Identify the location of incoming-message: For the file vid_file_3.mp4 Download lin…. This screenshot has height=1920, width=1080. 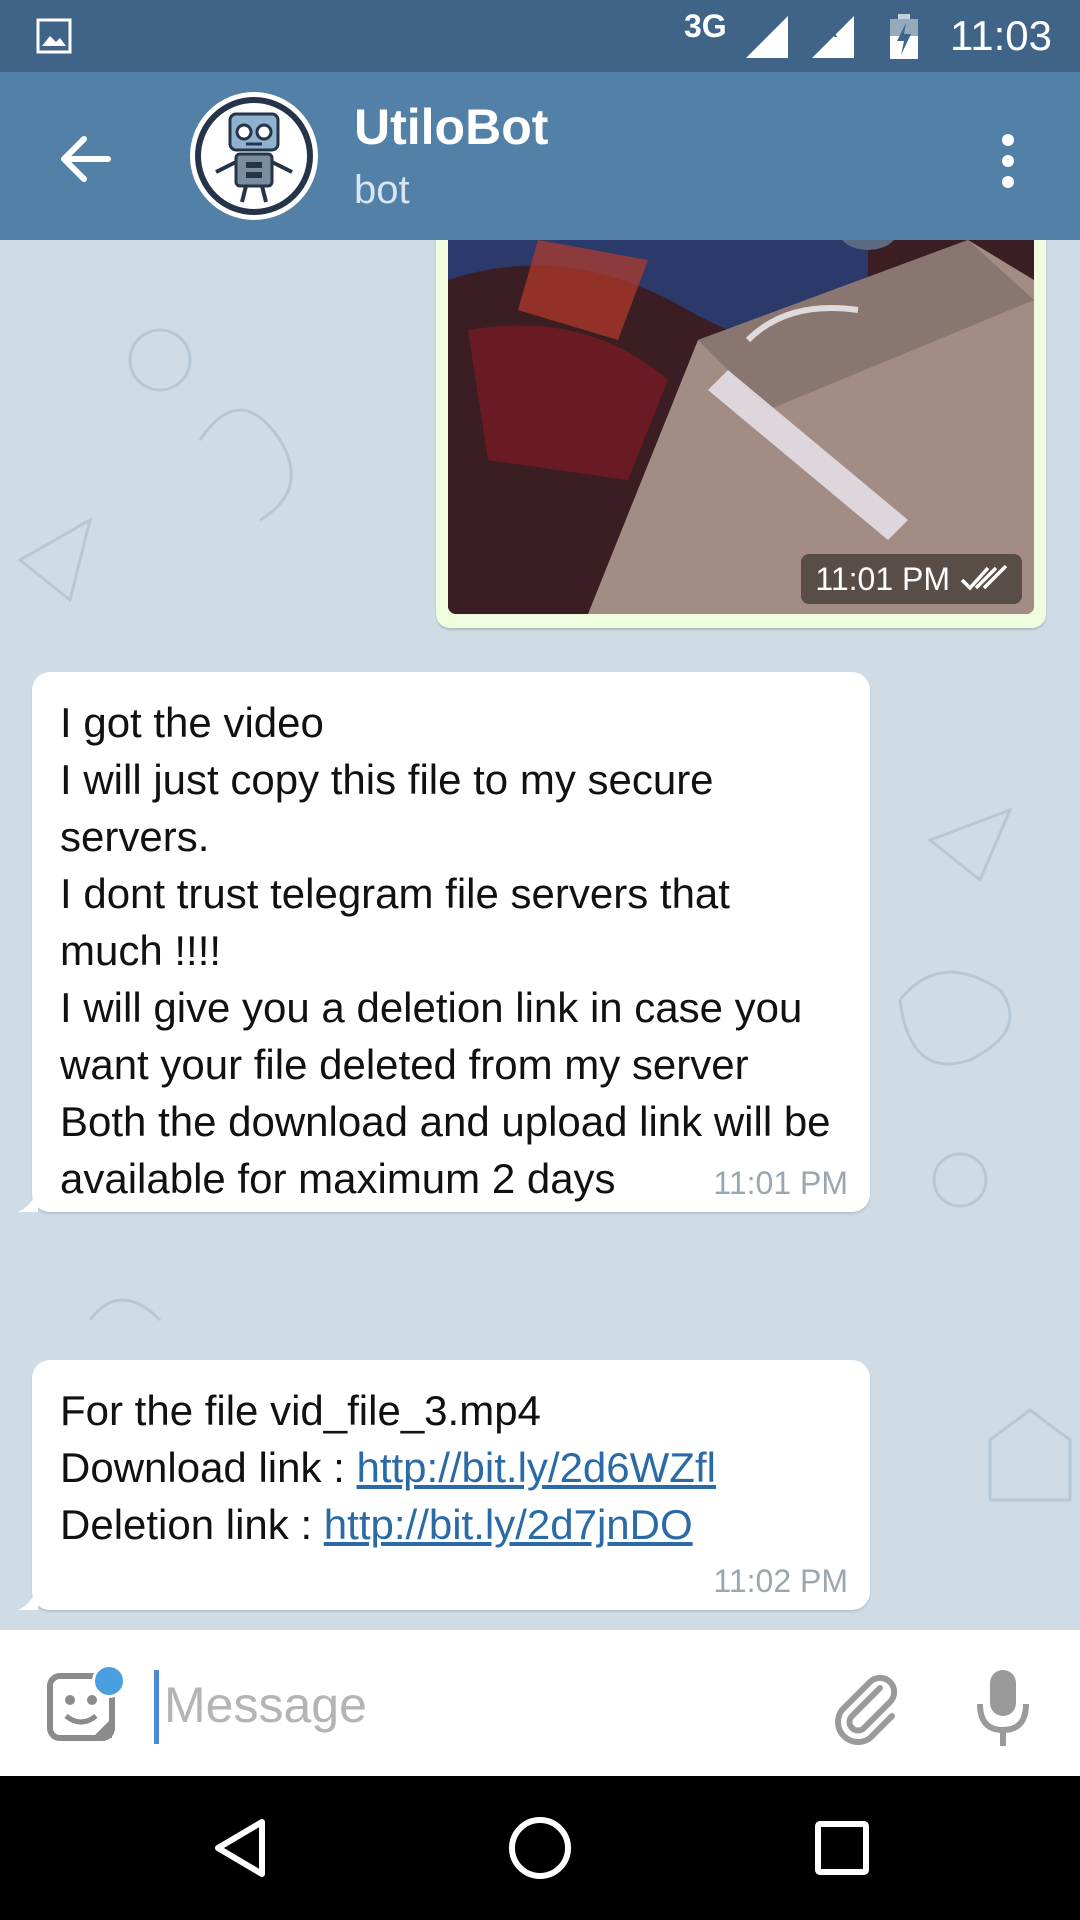
(444, 1485).